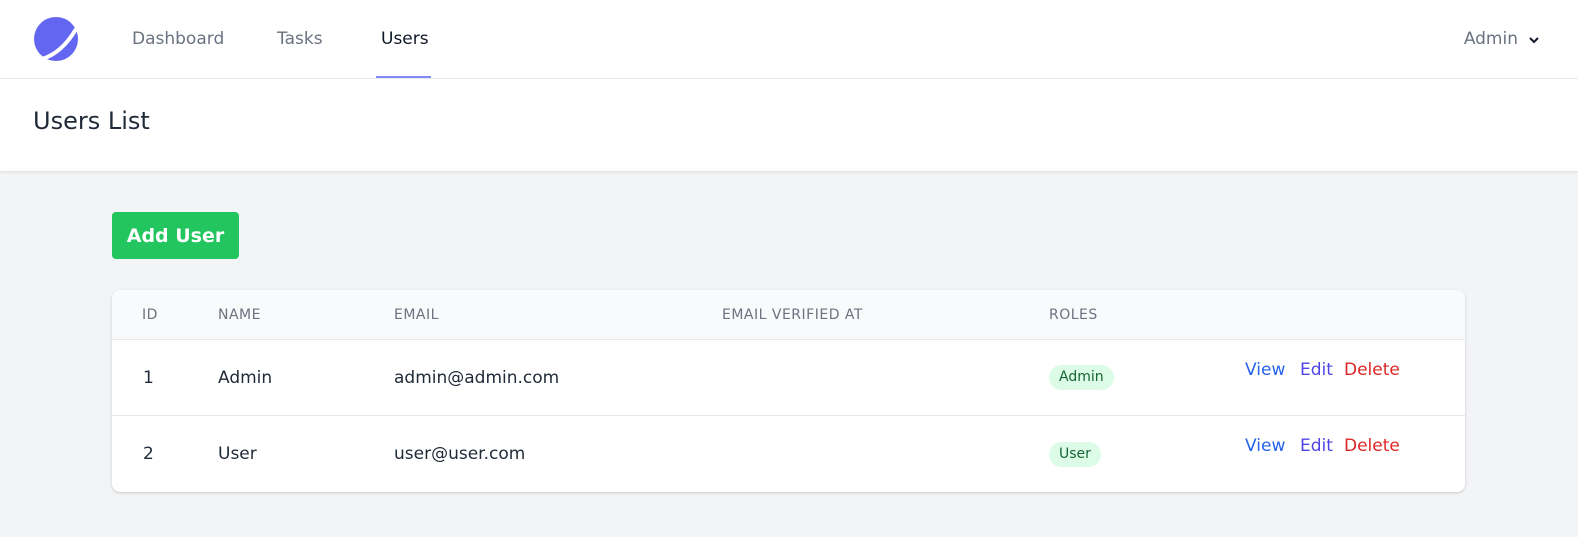  I want to click on cell-name: User, so click(237, 454).